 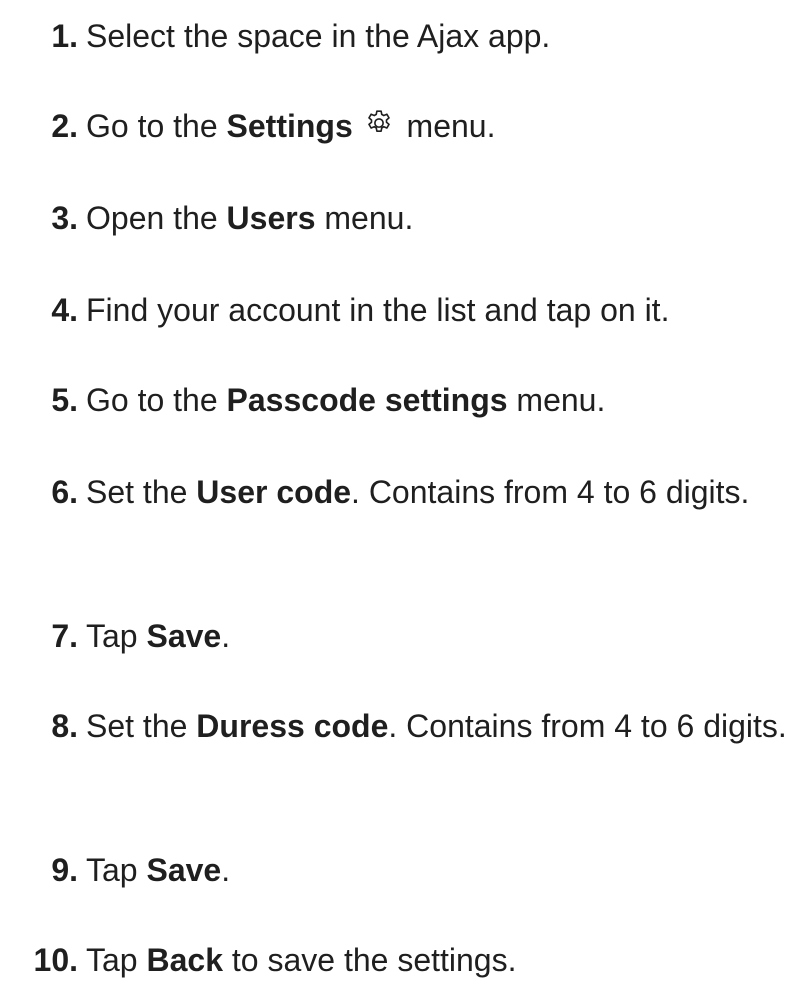 What do you see at coordinates (64, 870) in the screenshot?
I see `step-number: 9.` at bounding box center [64, 870].